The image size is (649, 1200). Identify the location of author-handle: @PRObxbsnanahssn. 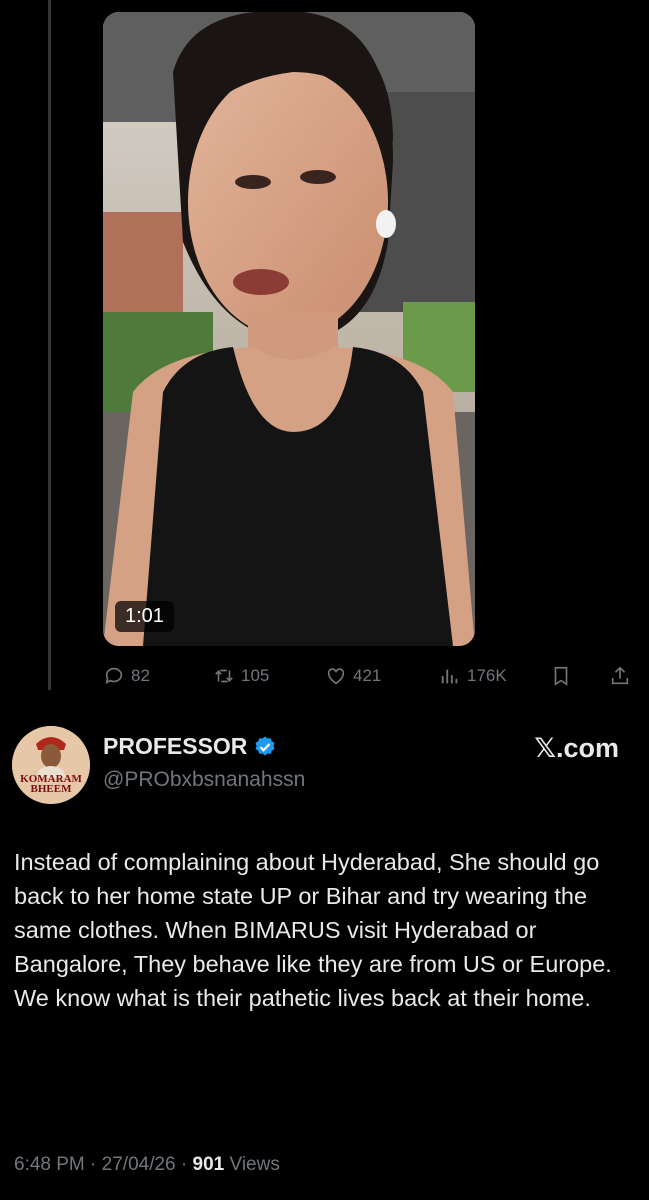
(204, 780).